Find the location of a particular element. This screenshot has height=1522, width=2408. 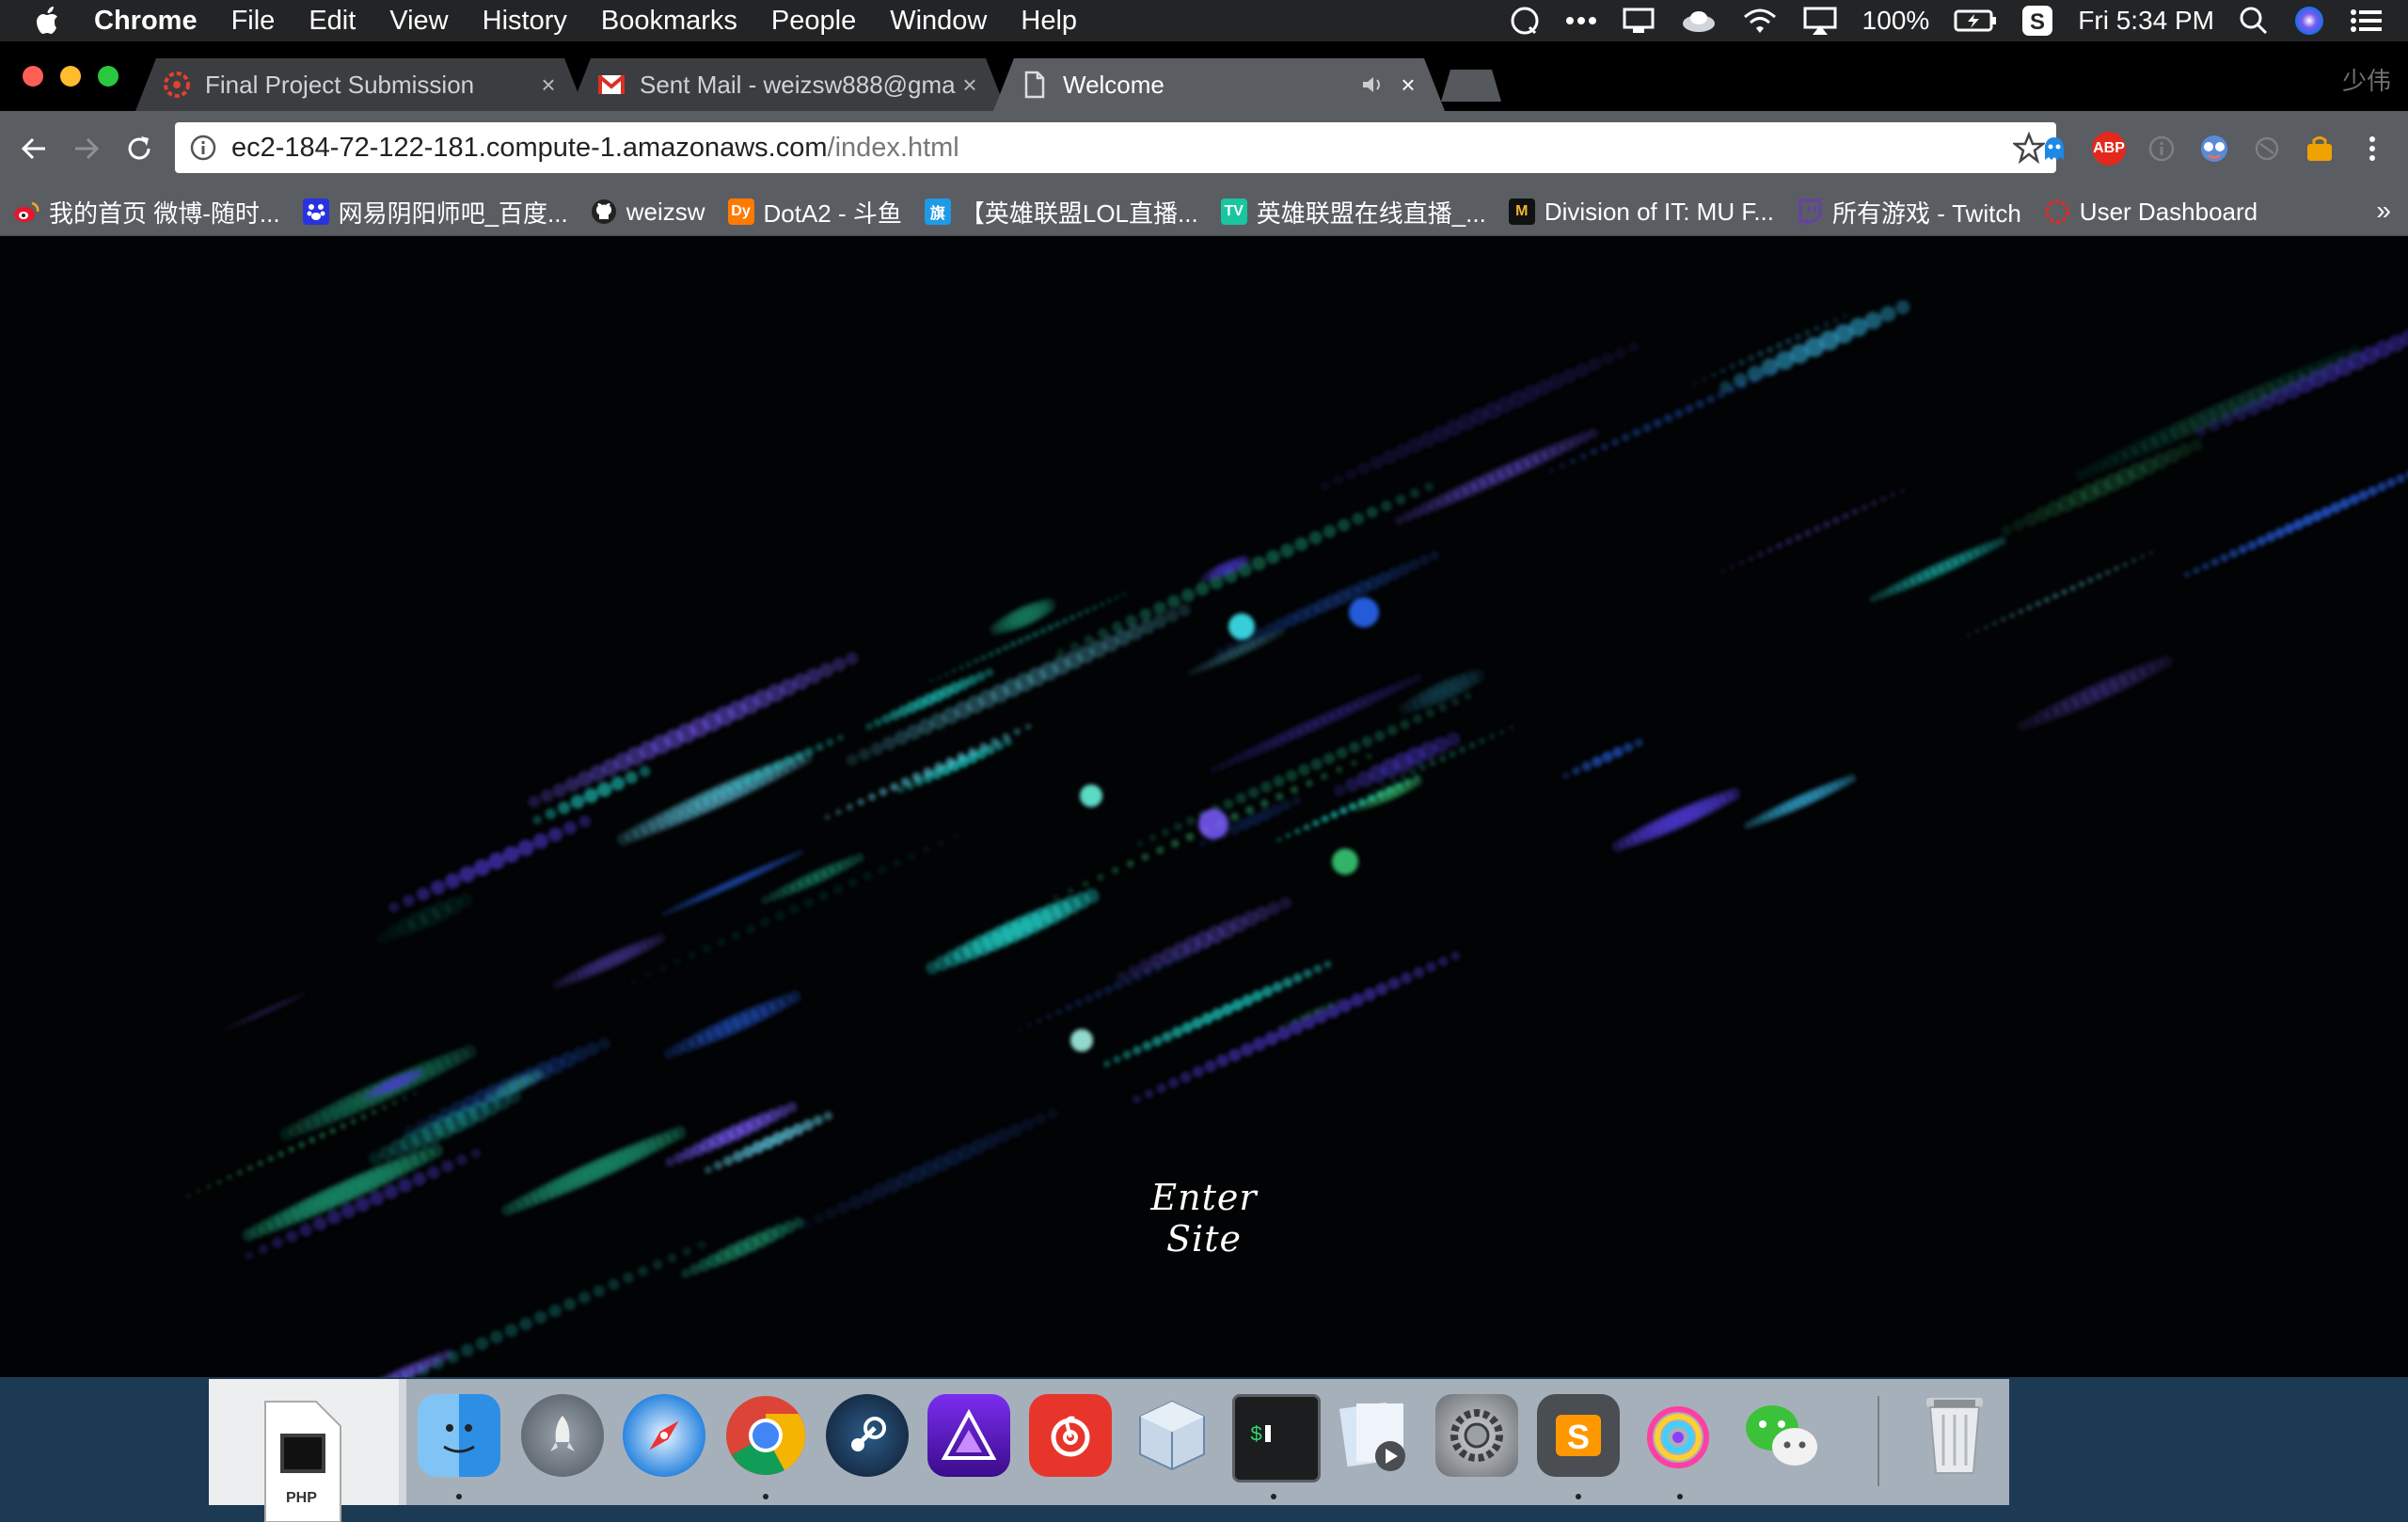

chrome-icon is located at coordinates (766, 1435).